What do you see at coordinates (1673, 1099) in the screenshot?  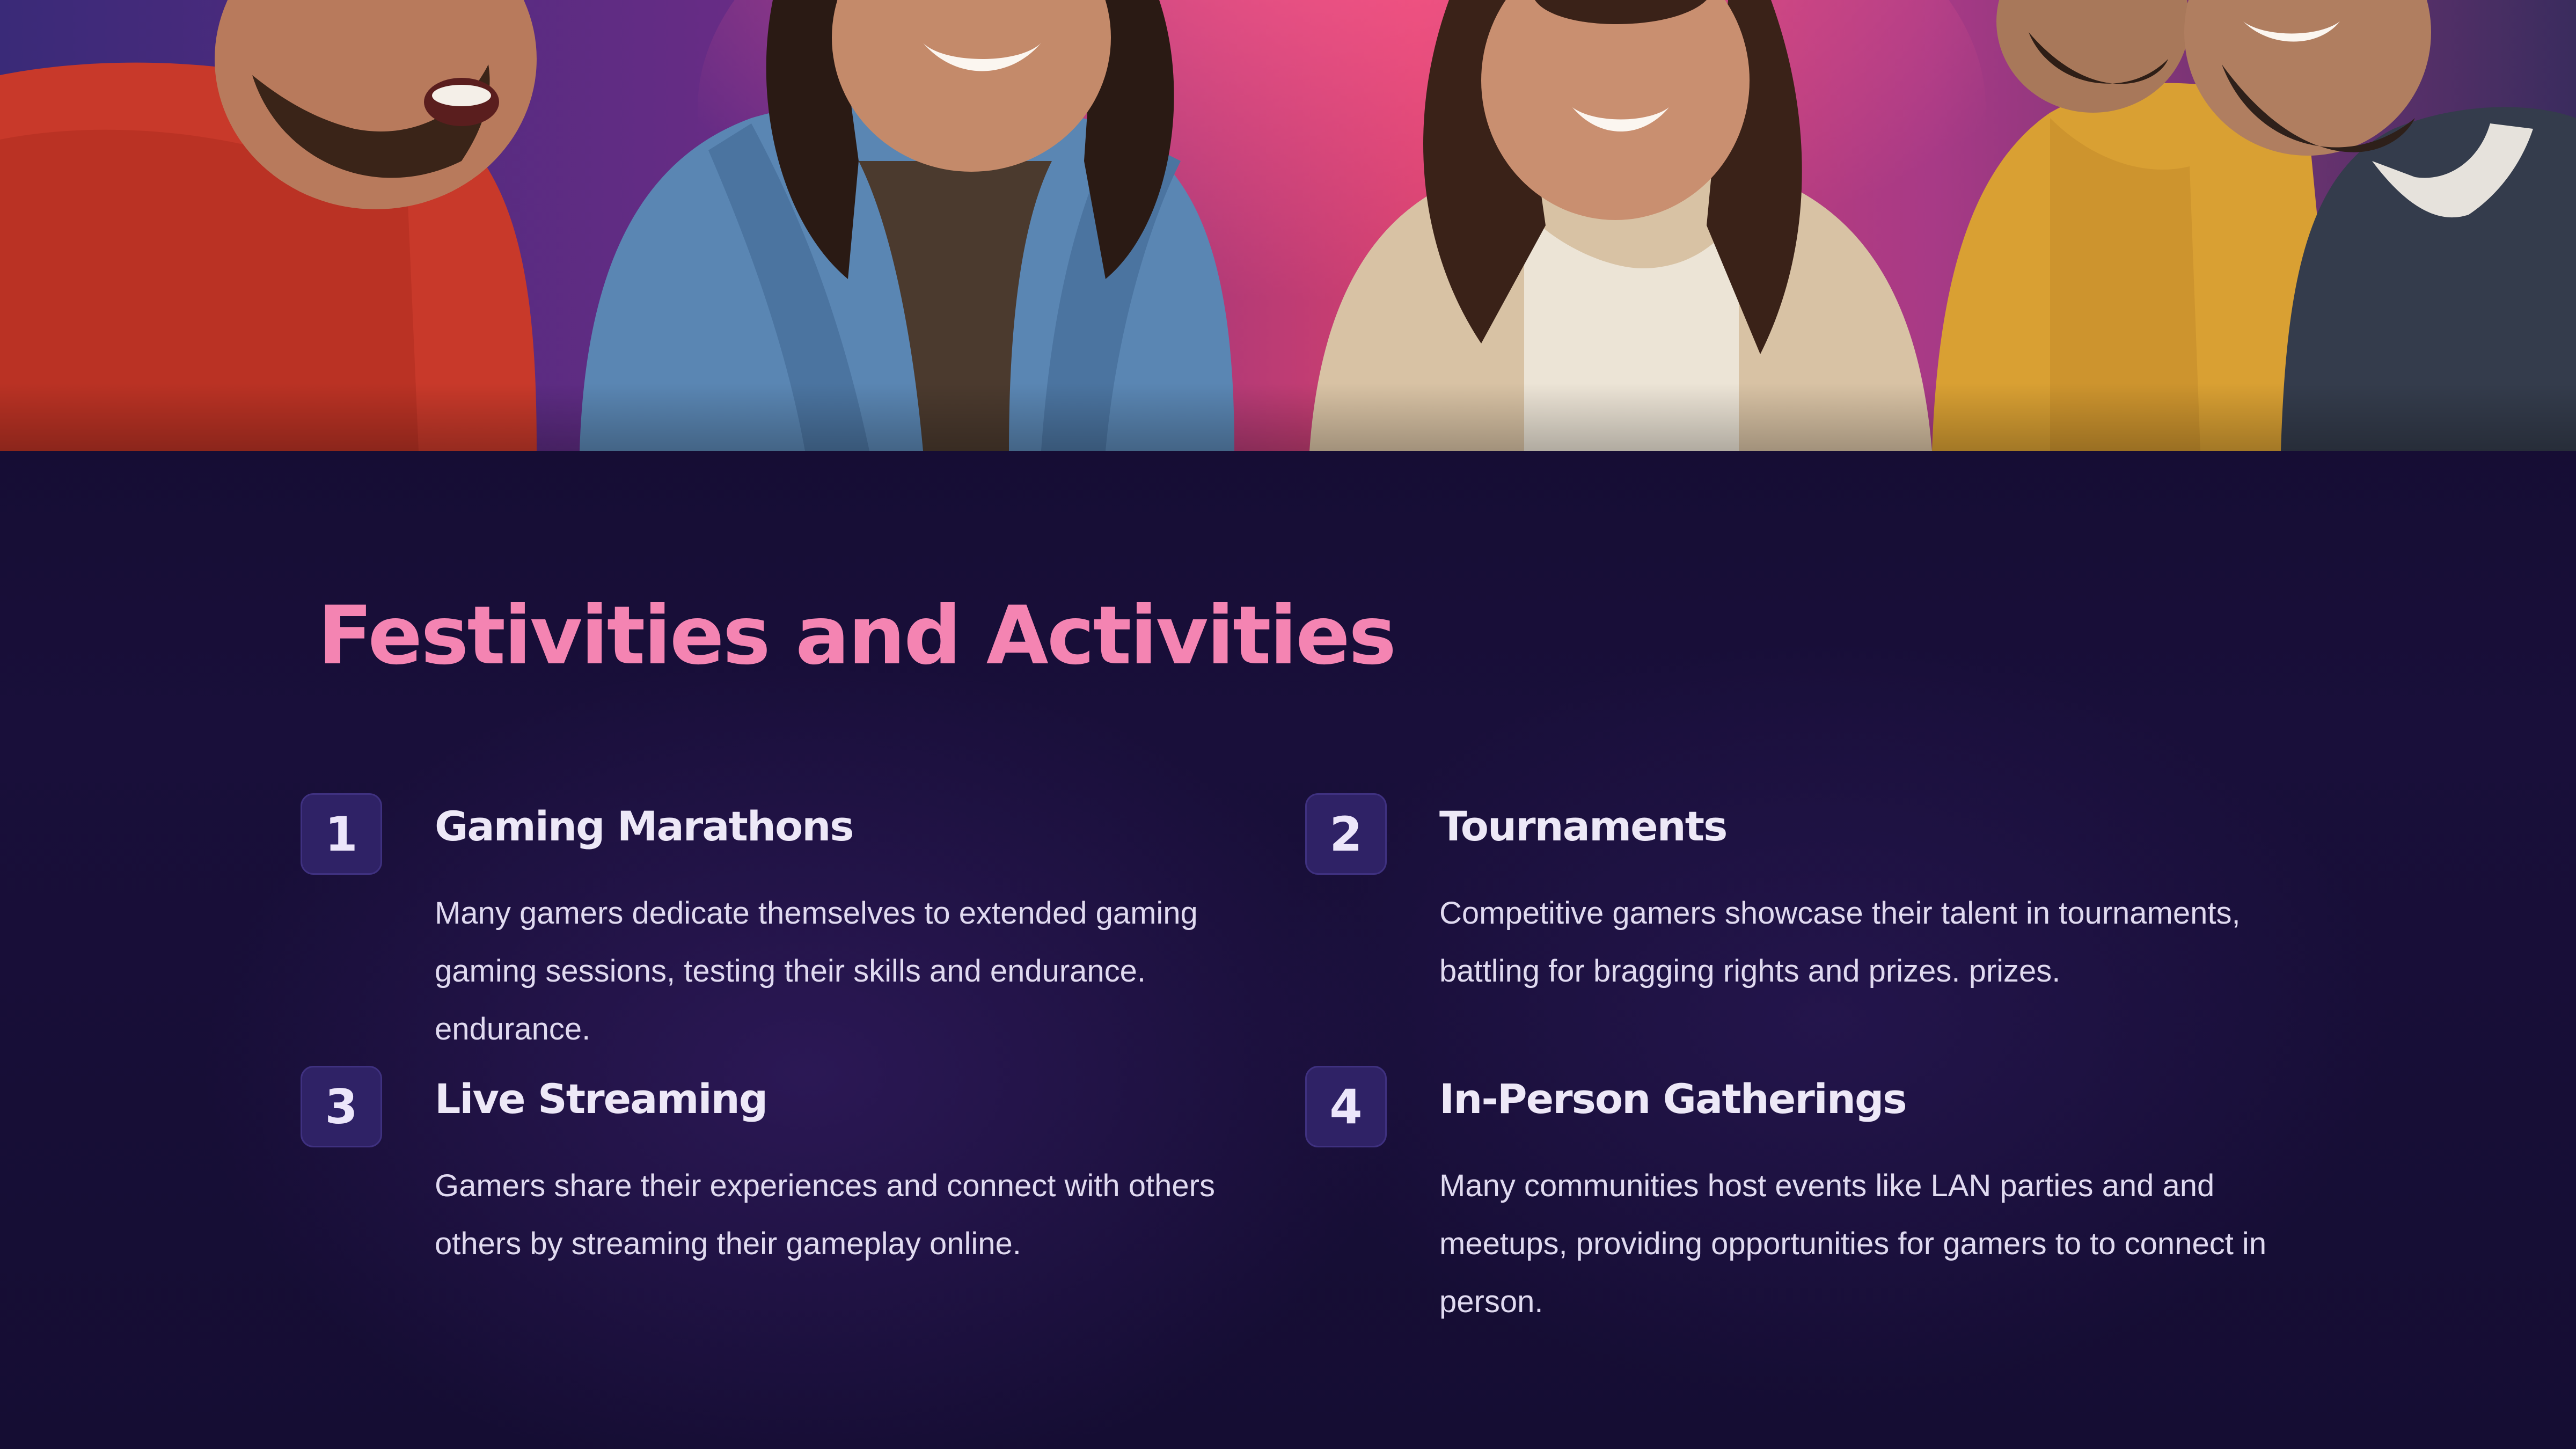 I see `item-title: In-Person Gatherings` at bounding box center [1673, 1099].